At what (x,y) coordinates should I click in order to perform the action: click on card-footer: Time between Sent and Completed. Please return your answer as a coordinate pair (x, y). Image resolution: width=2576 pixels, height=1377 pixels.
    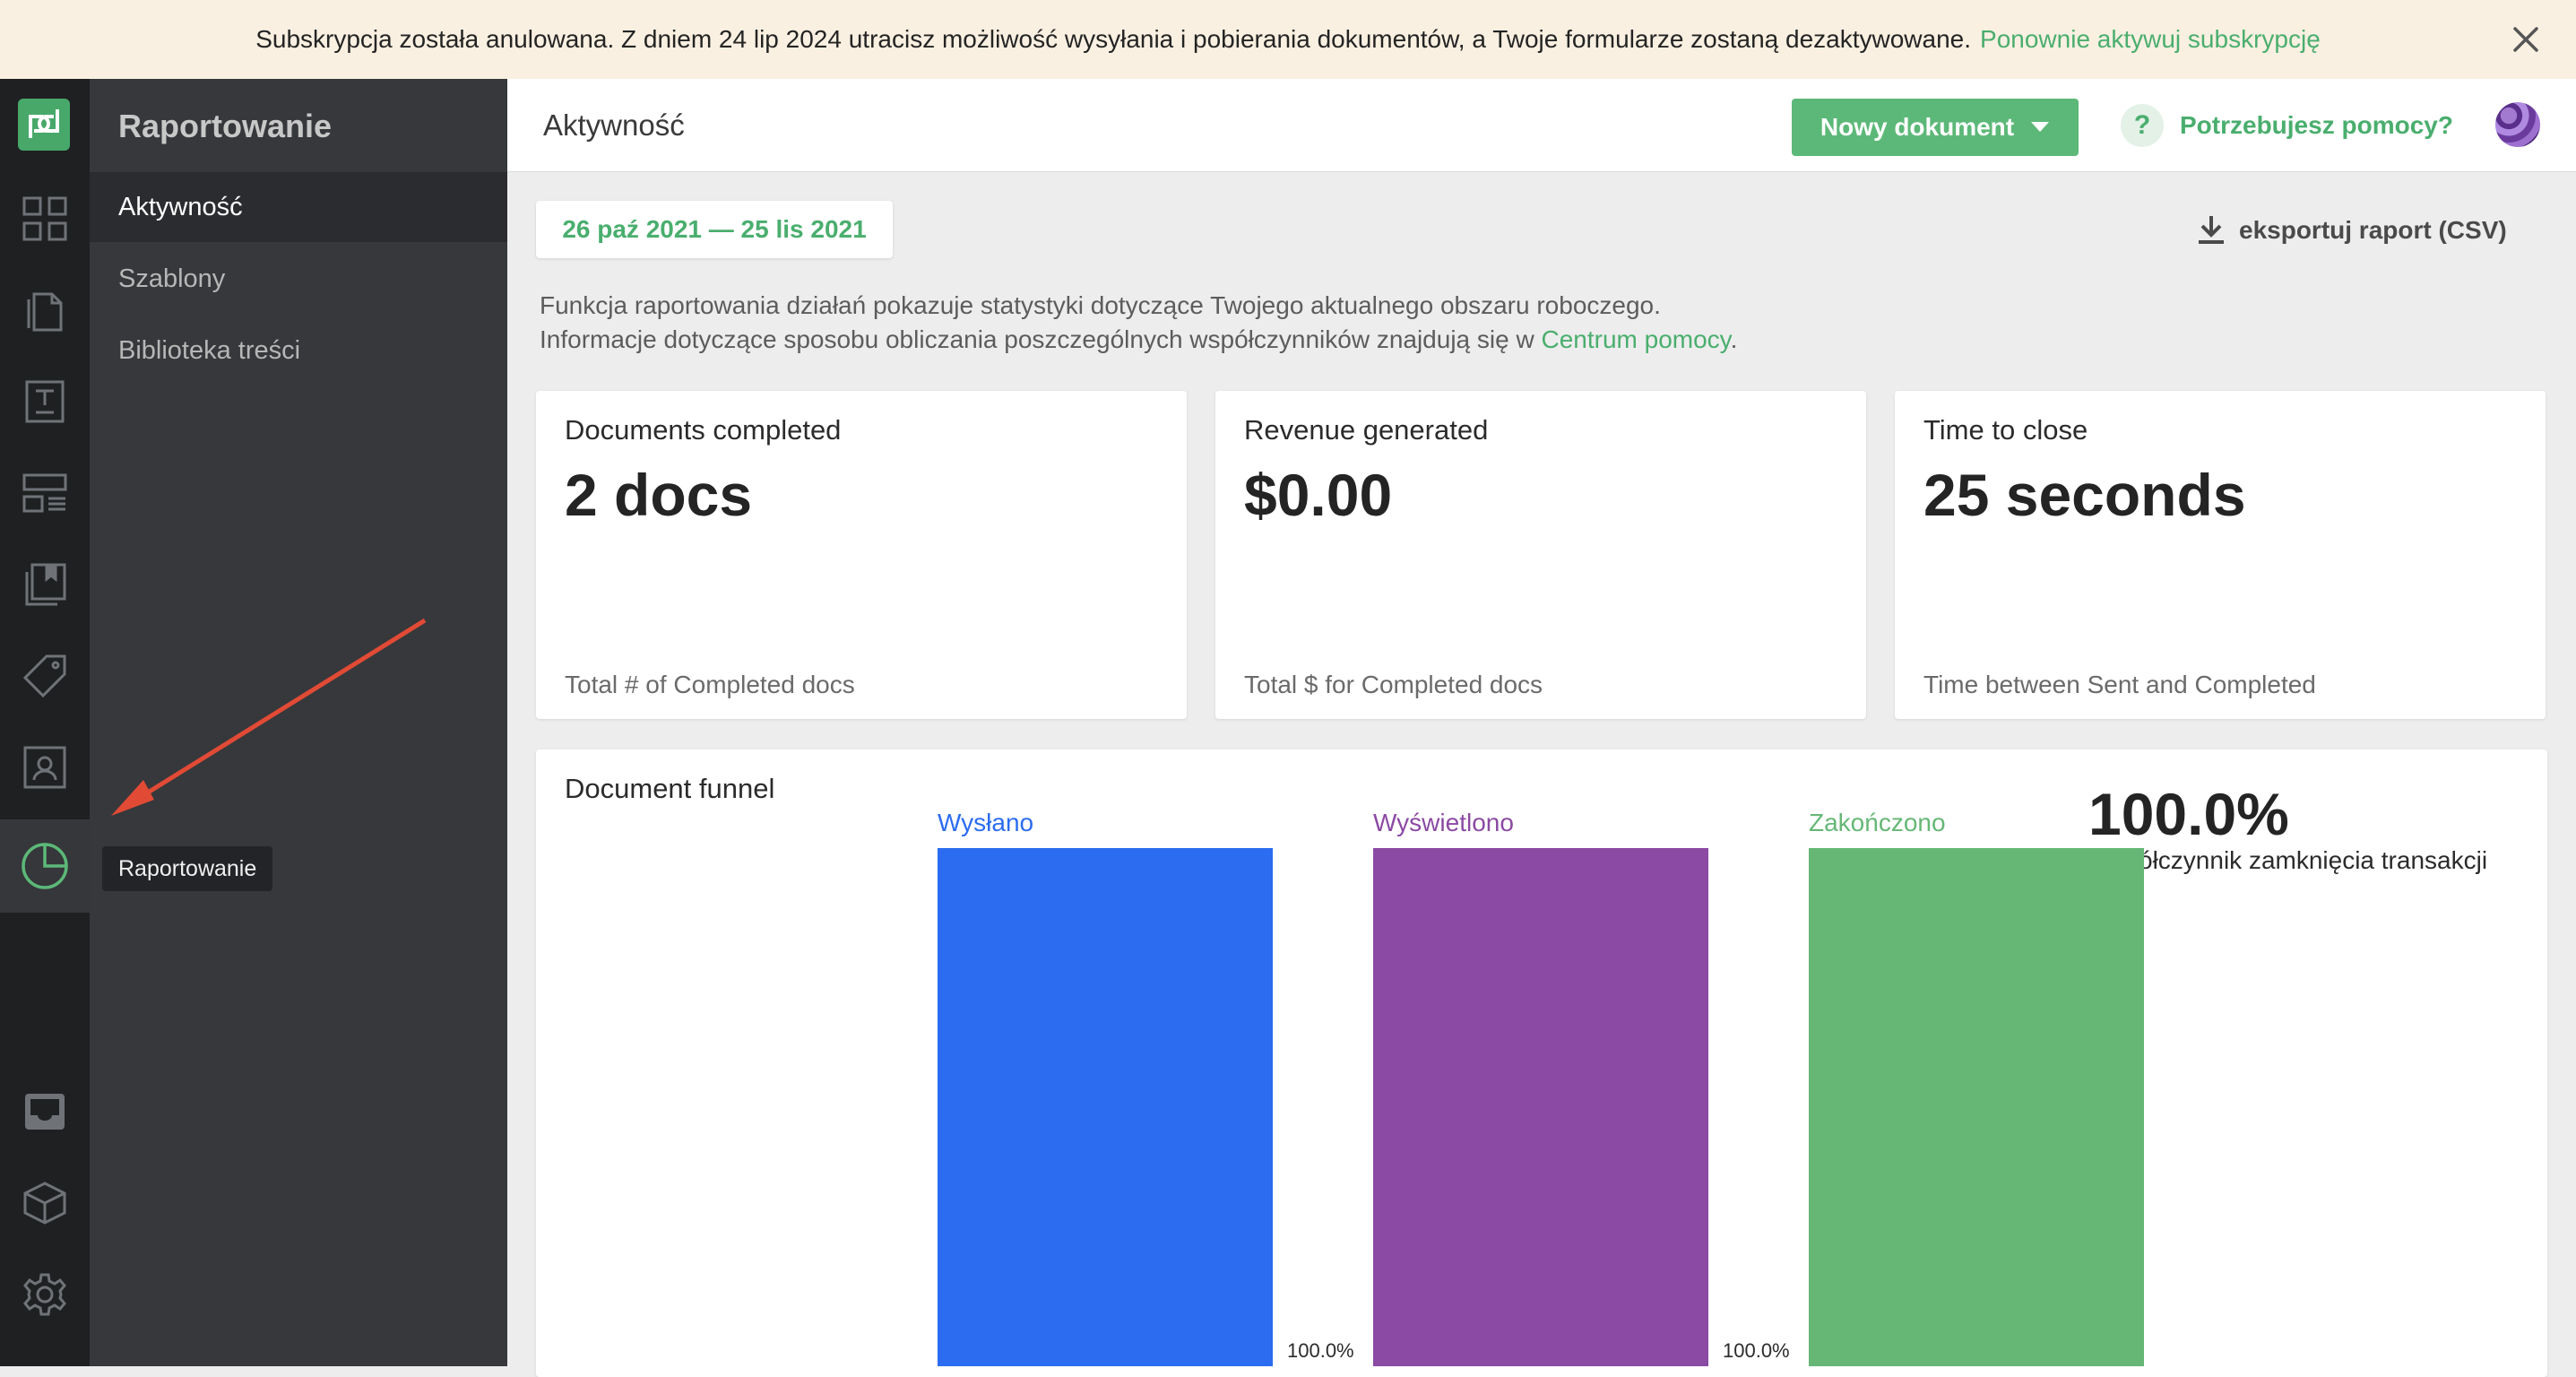
    Looking at the image, I should click on (2119, 684).